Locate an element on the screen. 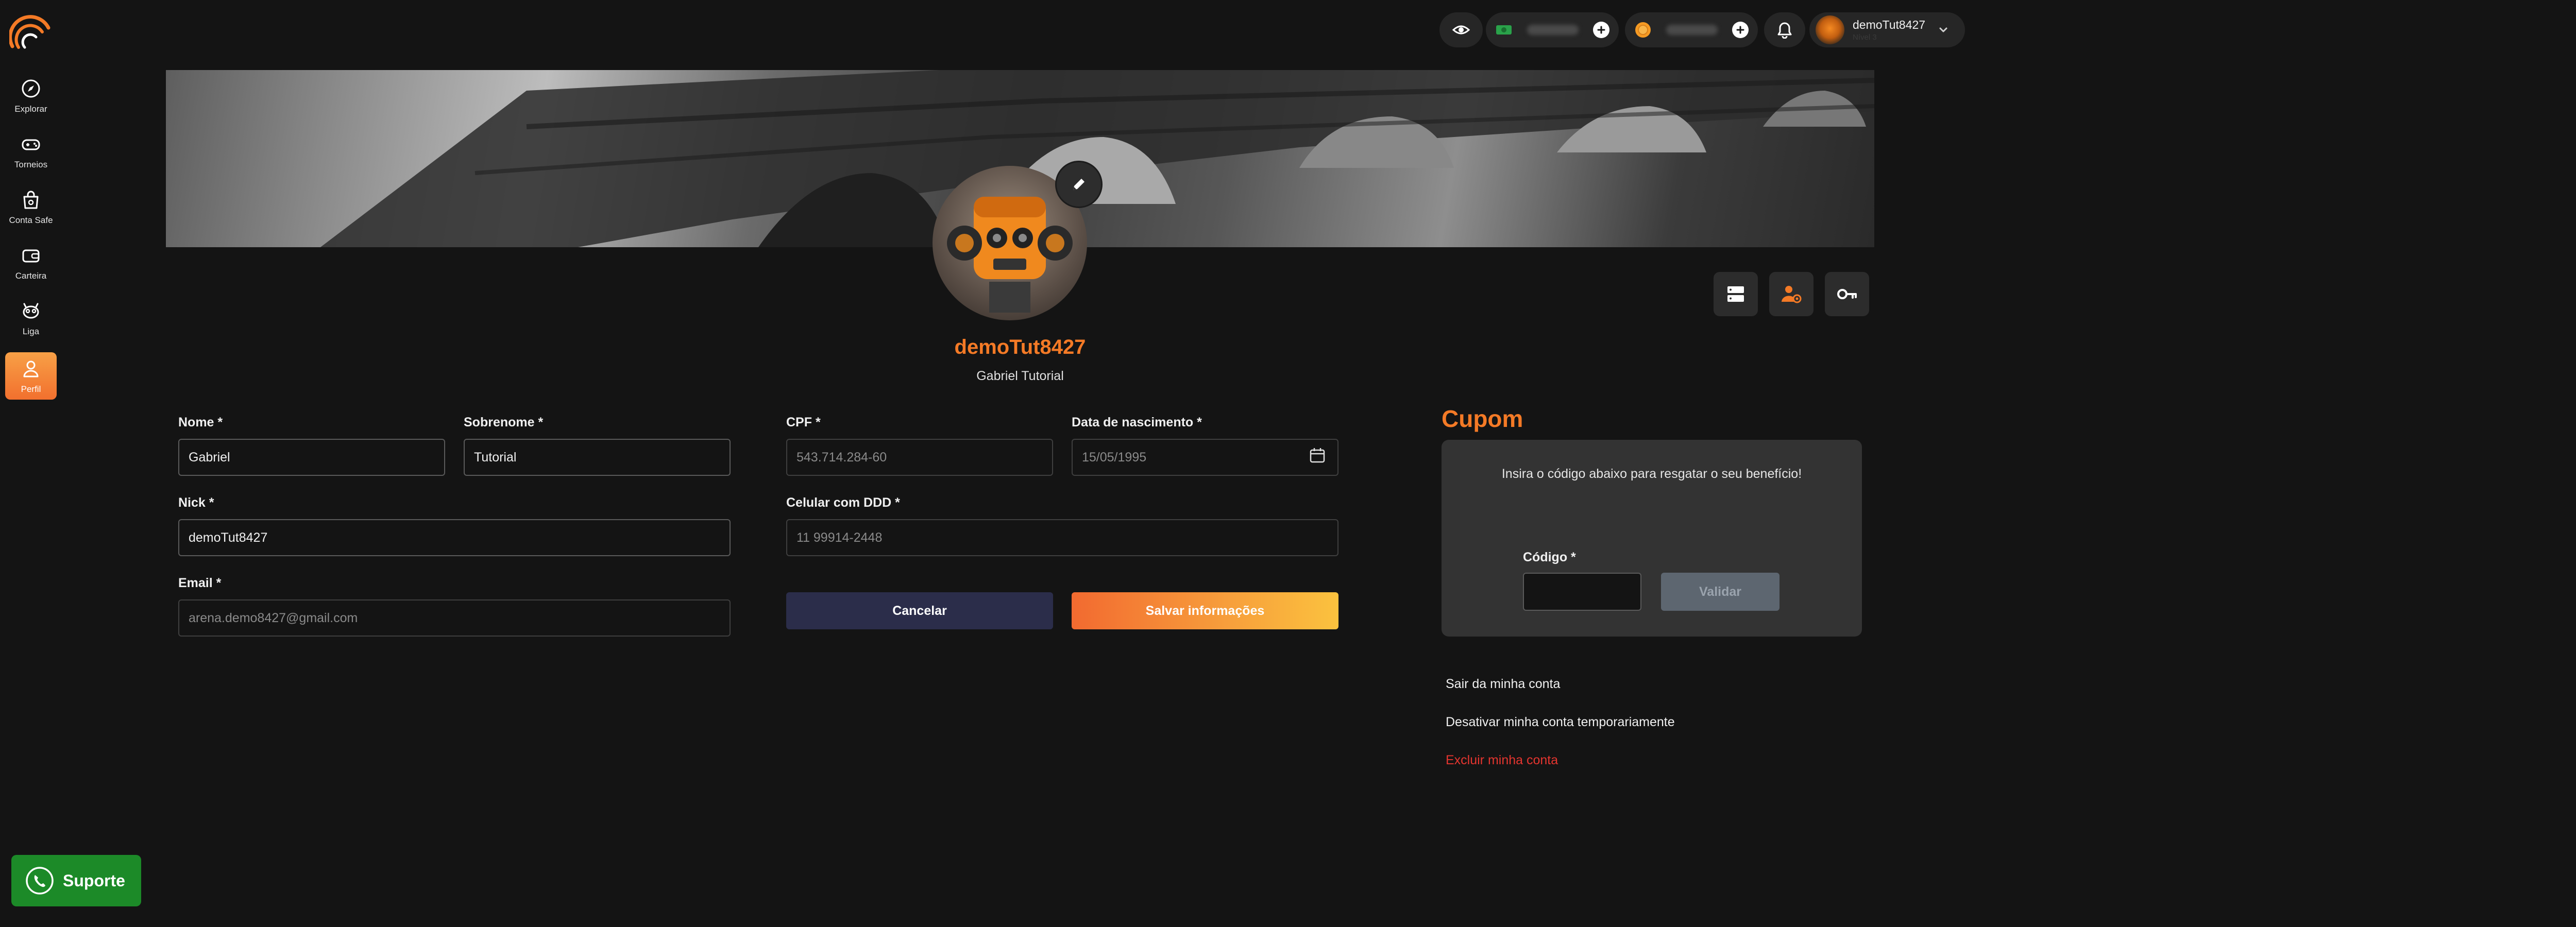  sidebar-item-label: Torneios is located at coordinates (31, 164).